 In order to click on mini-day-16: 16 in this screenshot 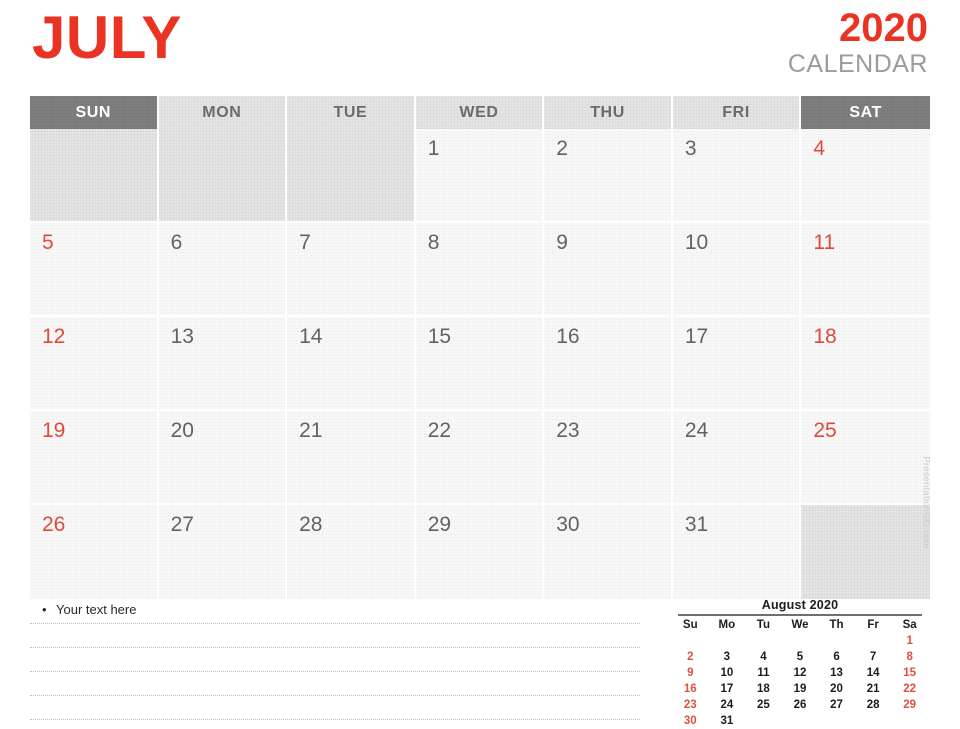, I will do `click(690, 689)`.